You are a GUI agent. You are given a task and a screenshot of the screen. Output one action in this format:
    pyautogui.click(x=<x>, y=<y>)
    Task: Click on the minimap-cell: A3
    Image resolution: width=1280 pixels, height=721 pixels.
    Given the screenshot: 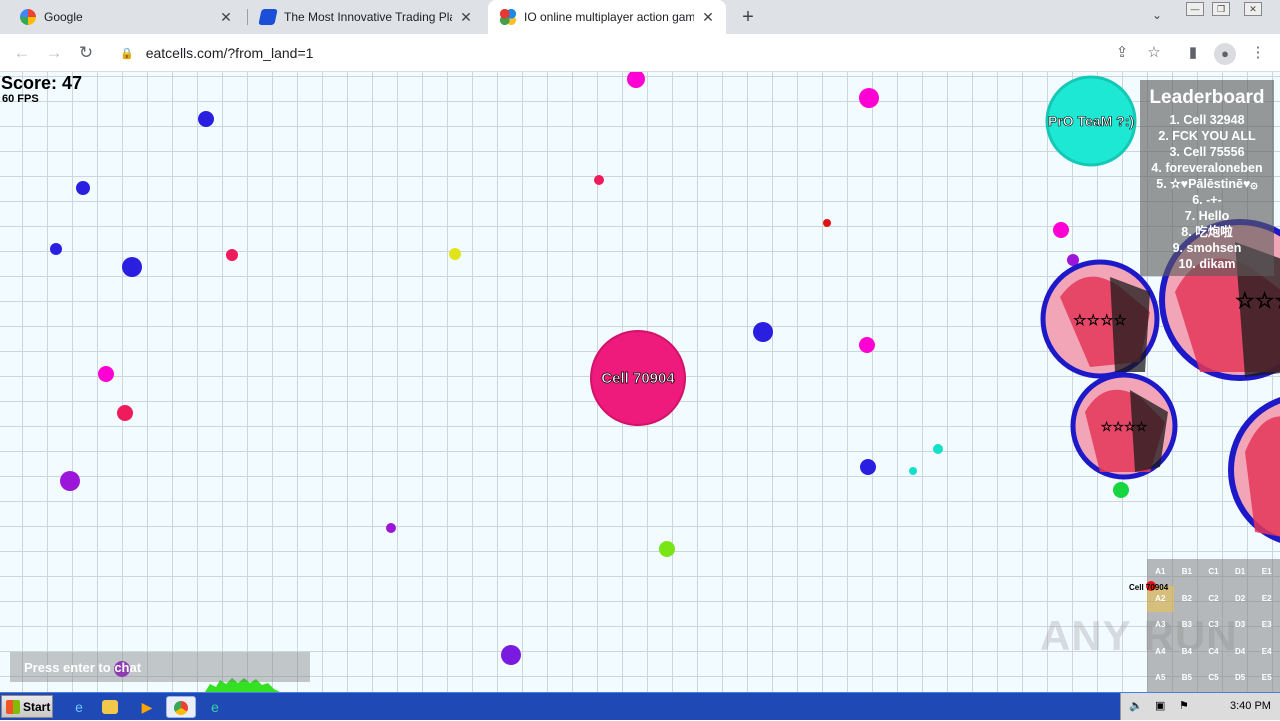 What is the action you would take?
    pyautogui.click(x=1160, y=625)
    